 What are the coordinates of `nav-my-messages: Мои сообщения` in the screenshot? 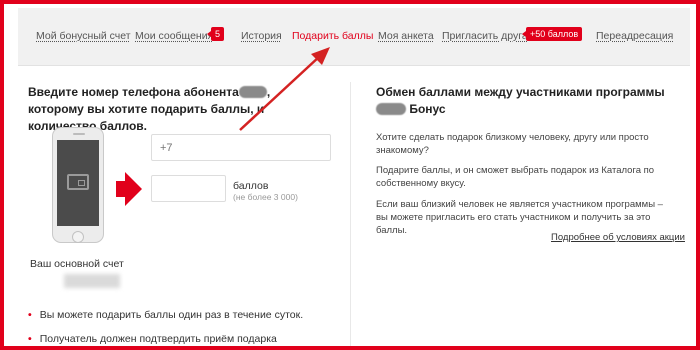 It's located at (174, 36).